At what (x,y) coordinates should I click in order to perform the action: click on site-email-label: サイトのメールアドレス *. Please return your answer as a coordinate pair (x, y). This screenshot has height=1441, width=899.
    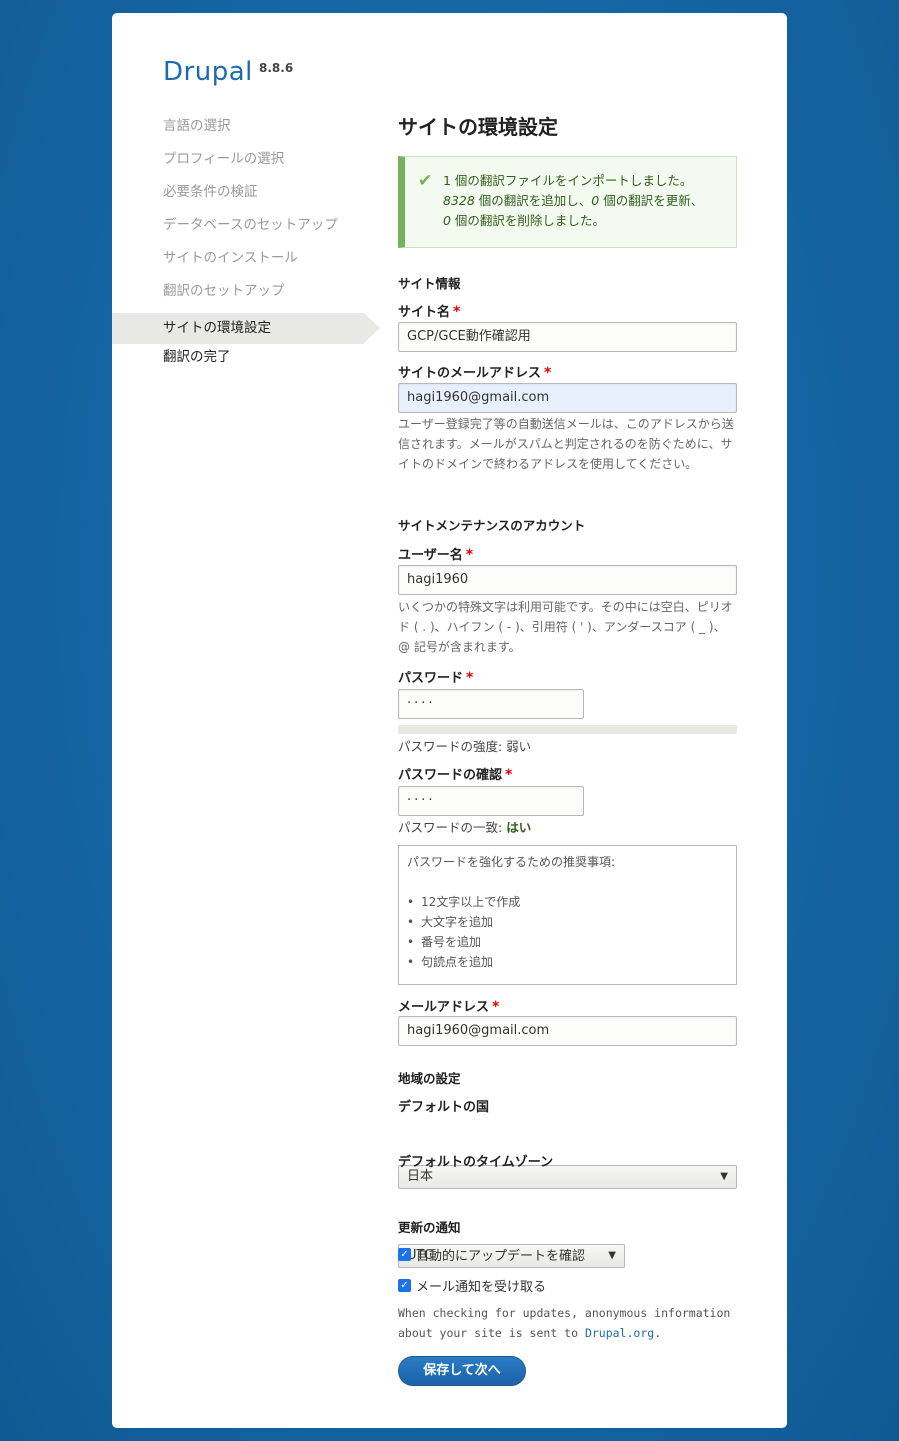
    Looking at the image, I should click on (475, 373).